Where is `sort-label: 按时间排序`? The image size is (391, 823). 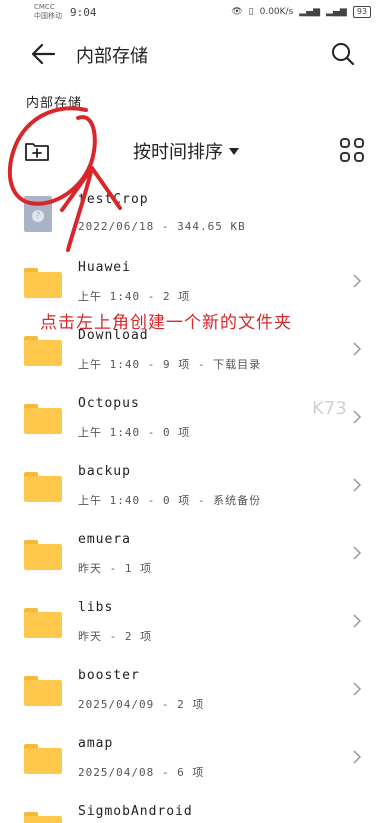 sort-label: 按时间排序 is located at coordinates (178, 152).